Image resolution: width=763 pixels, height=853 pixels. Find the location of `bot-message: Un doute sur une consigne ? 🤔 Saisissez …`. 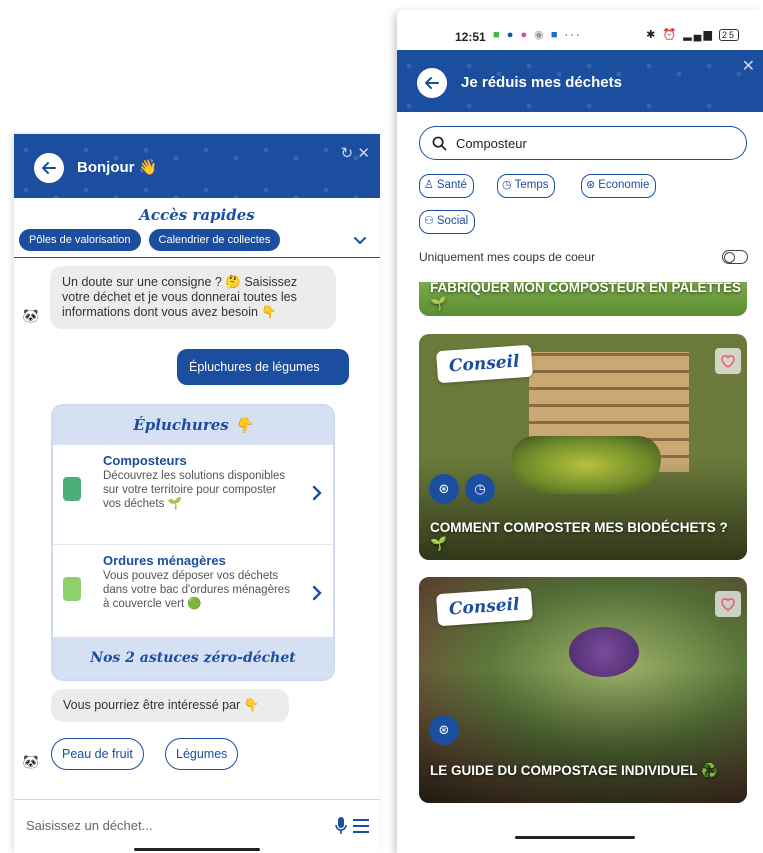

bot-message: Un doute sur une consigne ? 🤔 Saisissez … is located at coordinates (193, 297).